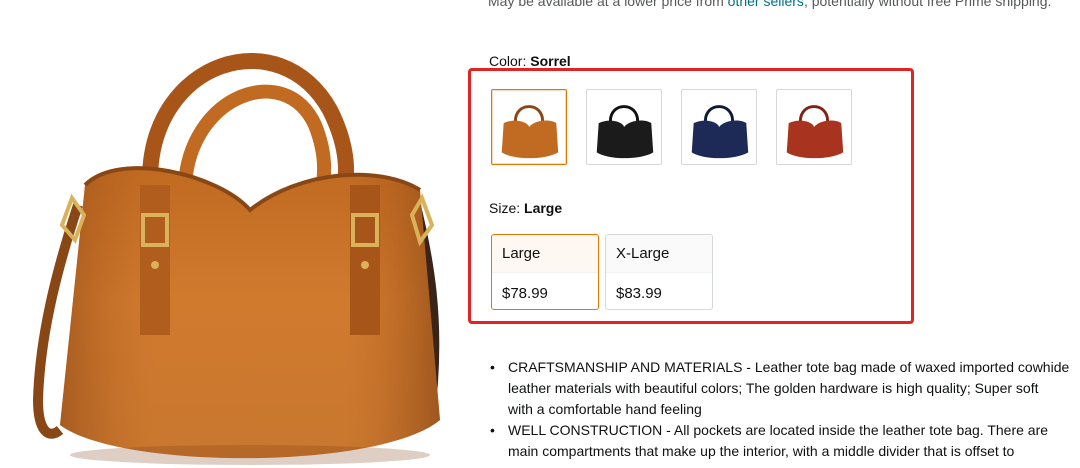  What do you see at coordinates (766, 4) in the screenshot?
I see `other-sellers-link: other sellers` at bounding box center [766, 4].